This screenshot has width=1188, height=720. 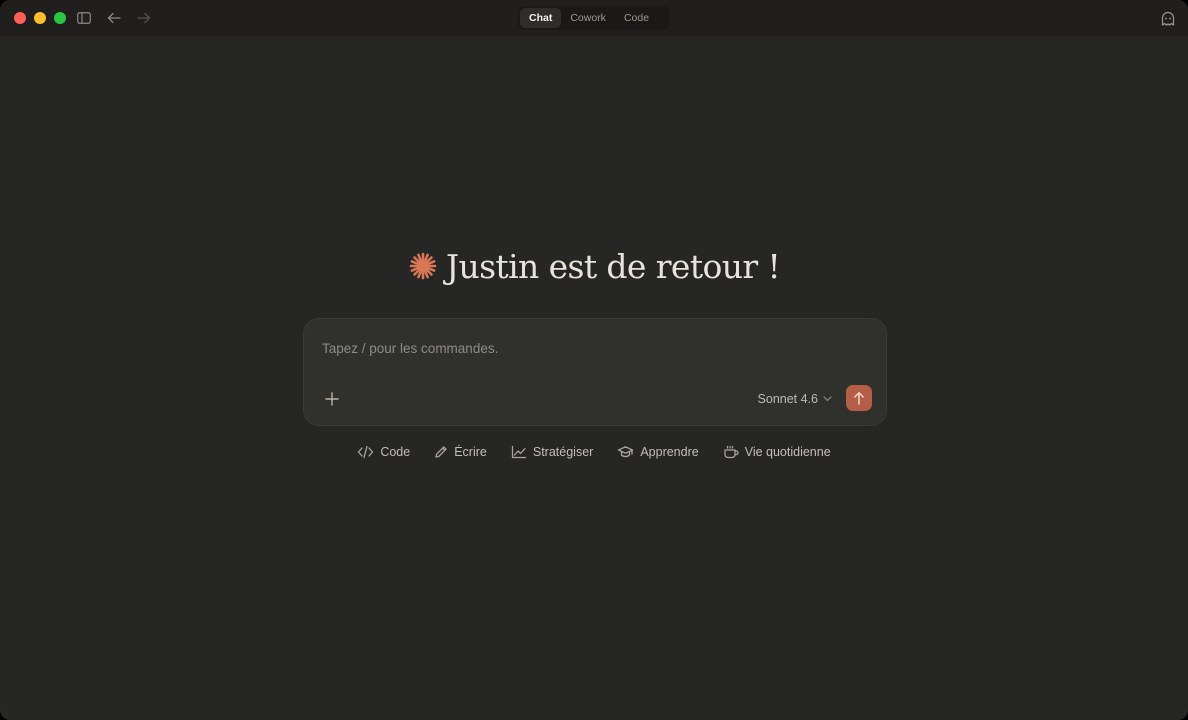 I want to click on maximize-window-button, so click(x=60, y=18).